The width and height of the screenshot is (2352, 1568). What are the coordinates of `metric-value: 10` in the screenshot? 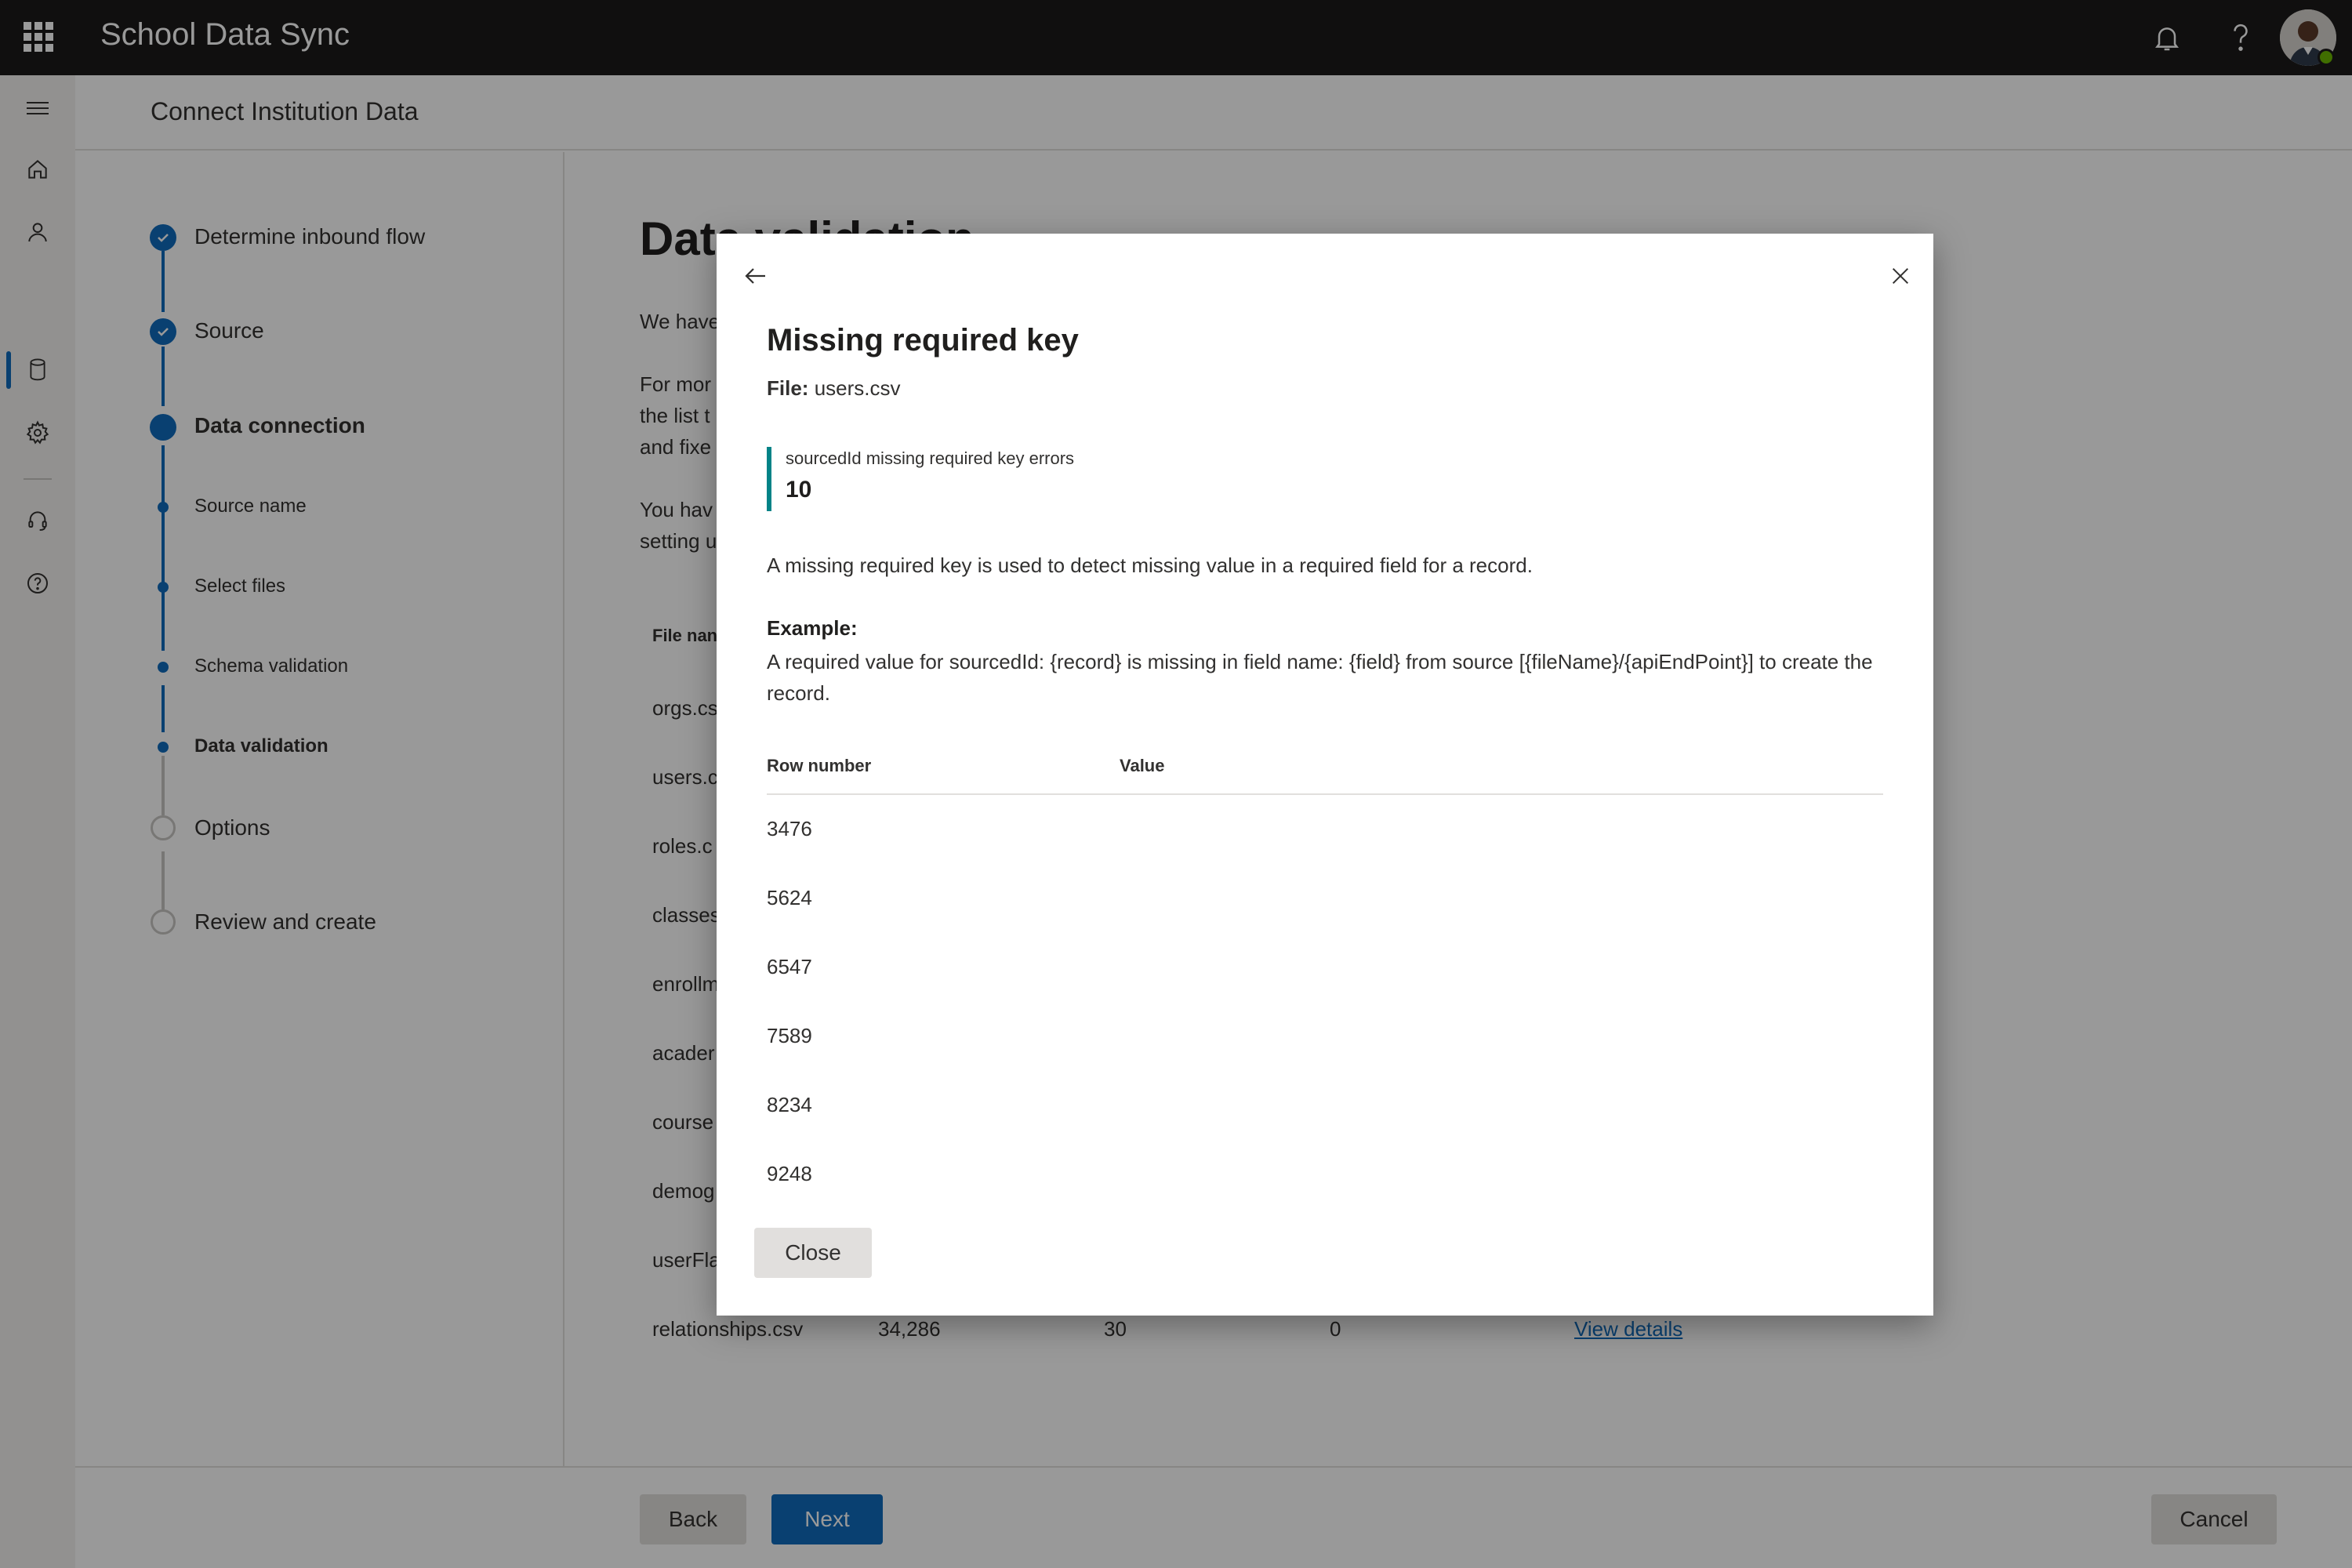 It's located at (799, 490).